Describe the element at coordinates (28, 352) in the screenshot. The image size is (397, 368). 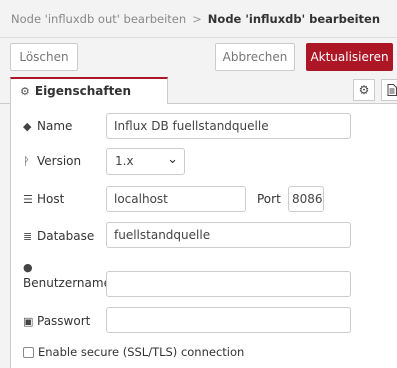
I see `ssl-checkbox` at that location.